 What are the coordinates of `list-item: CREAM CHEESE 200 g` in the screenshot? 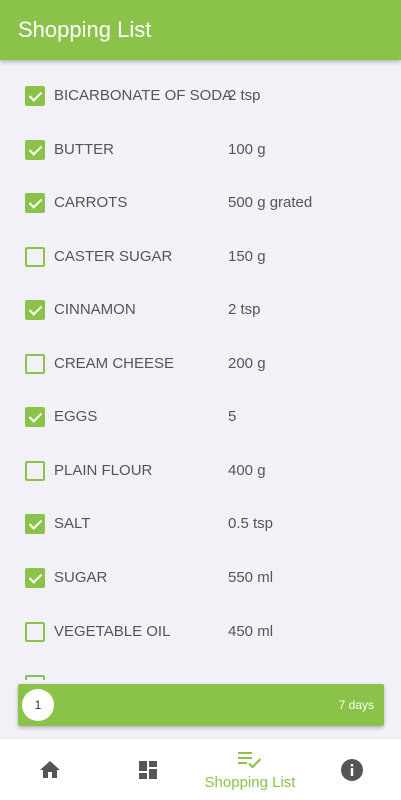 It's located at (200, 364).